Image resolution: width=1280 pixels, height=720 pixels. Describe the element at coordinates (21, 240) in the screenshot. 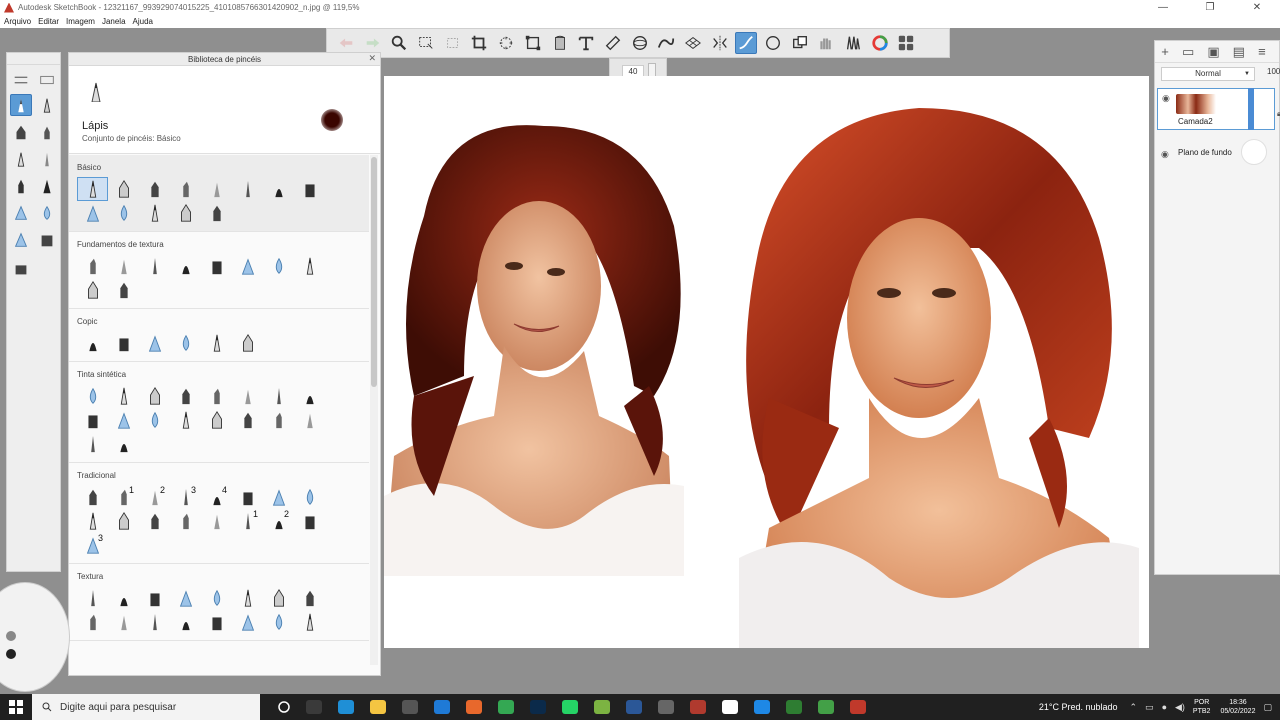

I see `tool-eraser-hard` at that location.